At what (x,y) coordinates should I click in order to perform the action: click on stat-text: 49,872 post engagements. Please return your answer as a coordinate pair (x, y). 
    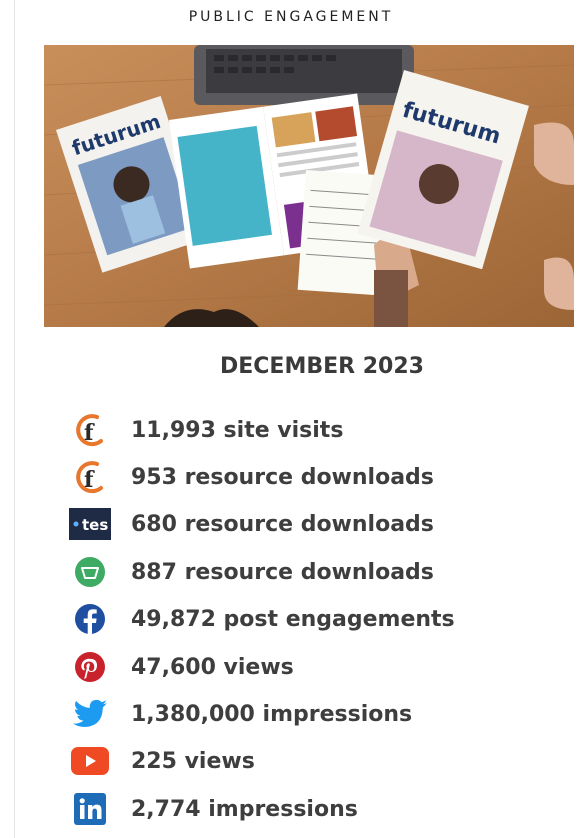
    Looking at the image, I should click on (293, 619).